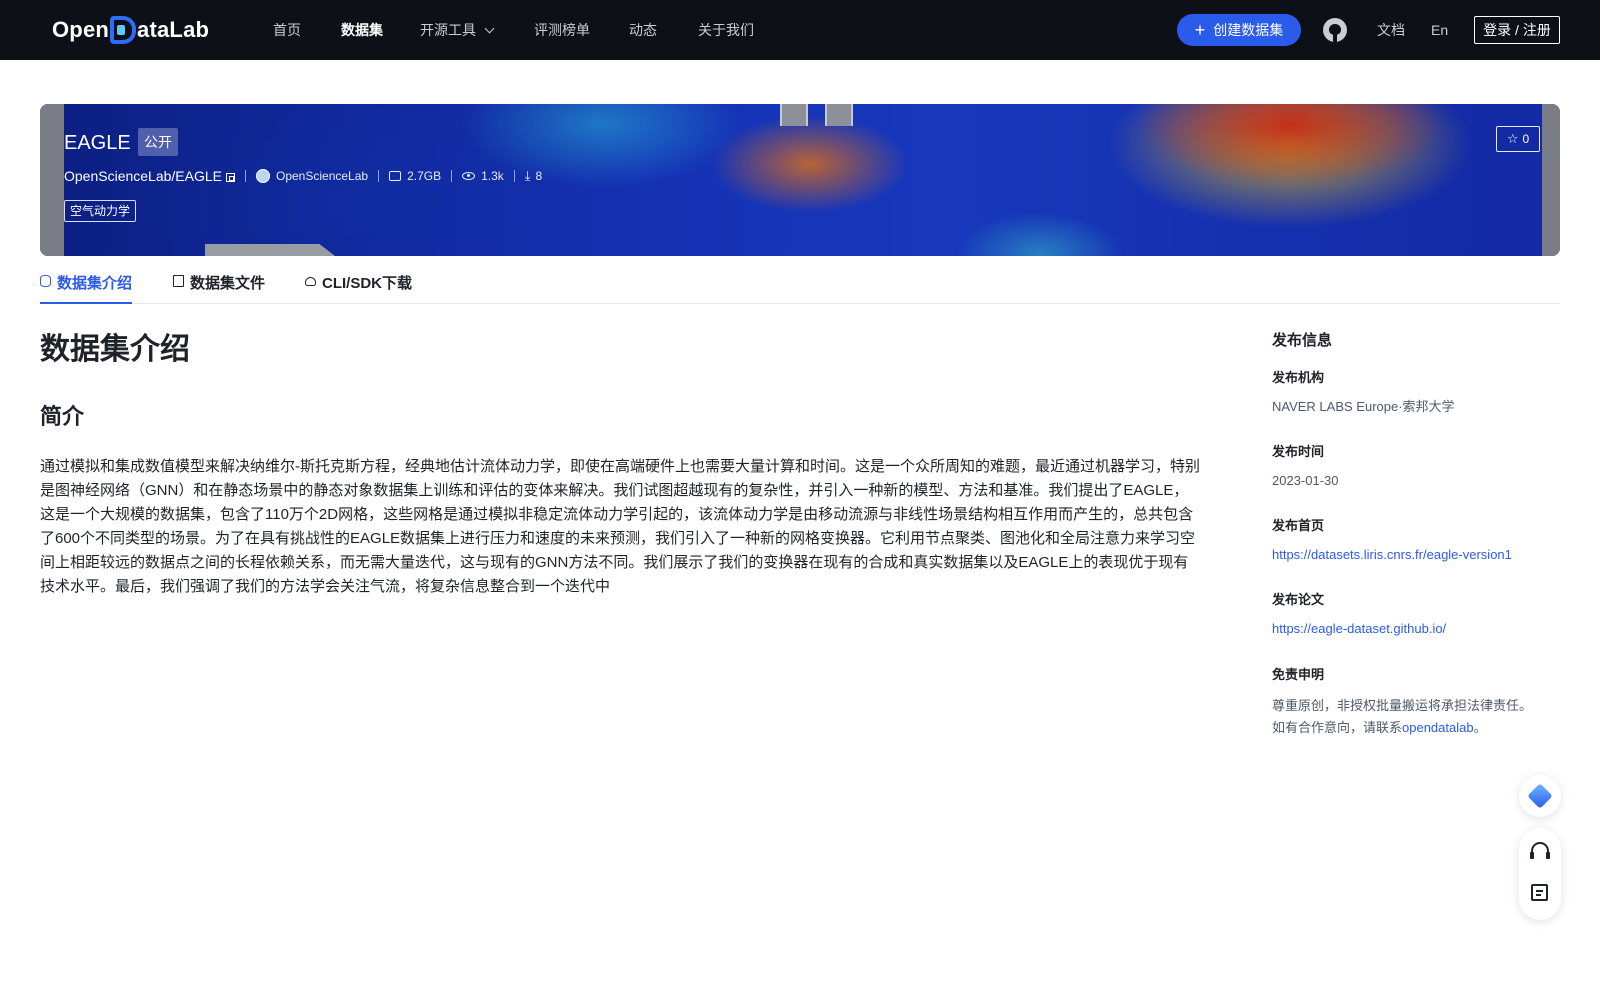 This screenshot has width=1600, height=1000. I want to click on disclaimer-line-1: 尊重原创，非授权批量搬运将承担法律责任。, so click(1402, 705).